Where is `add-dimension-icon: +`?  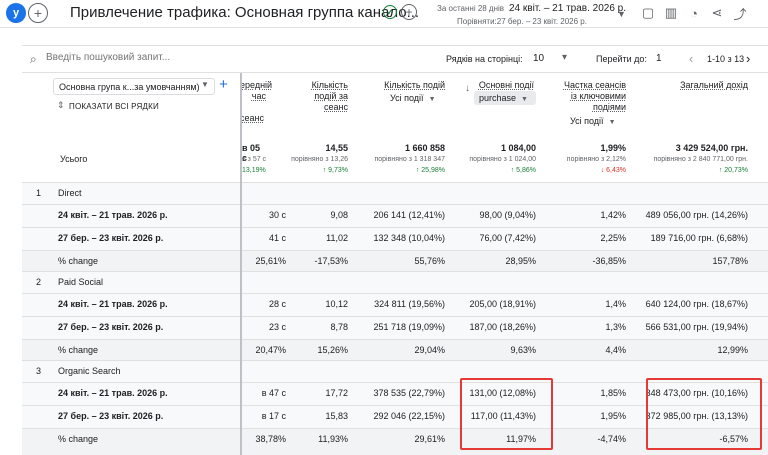 add-dimension-icon: + is located at coordinates (223, 84).